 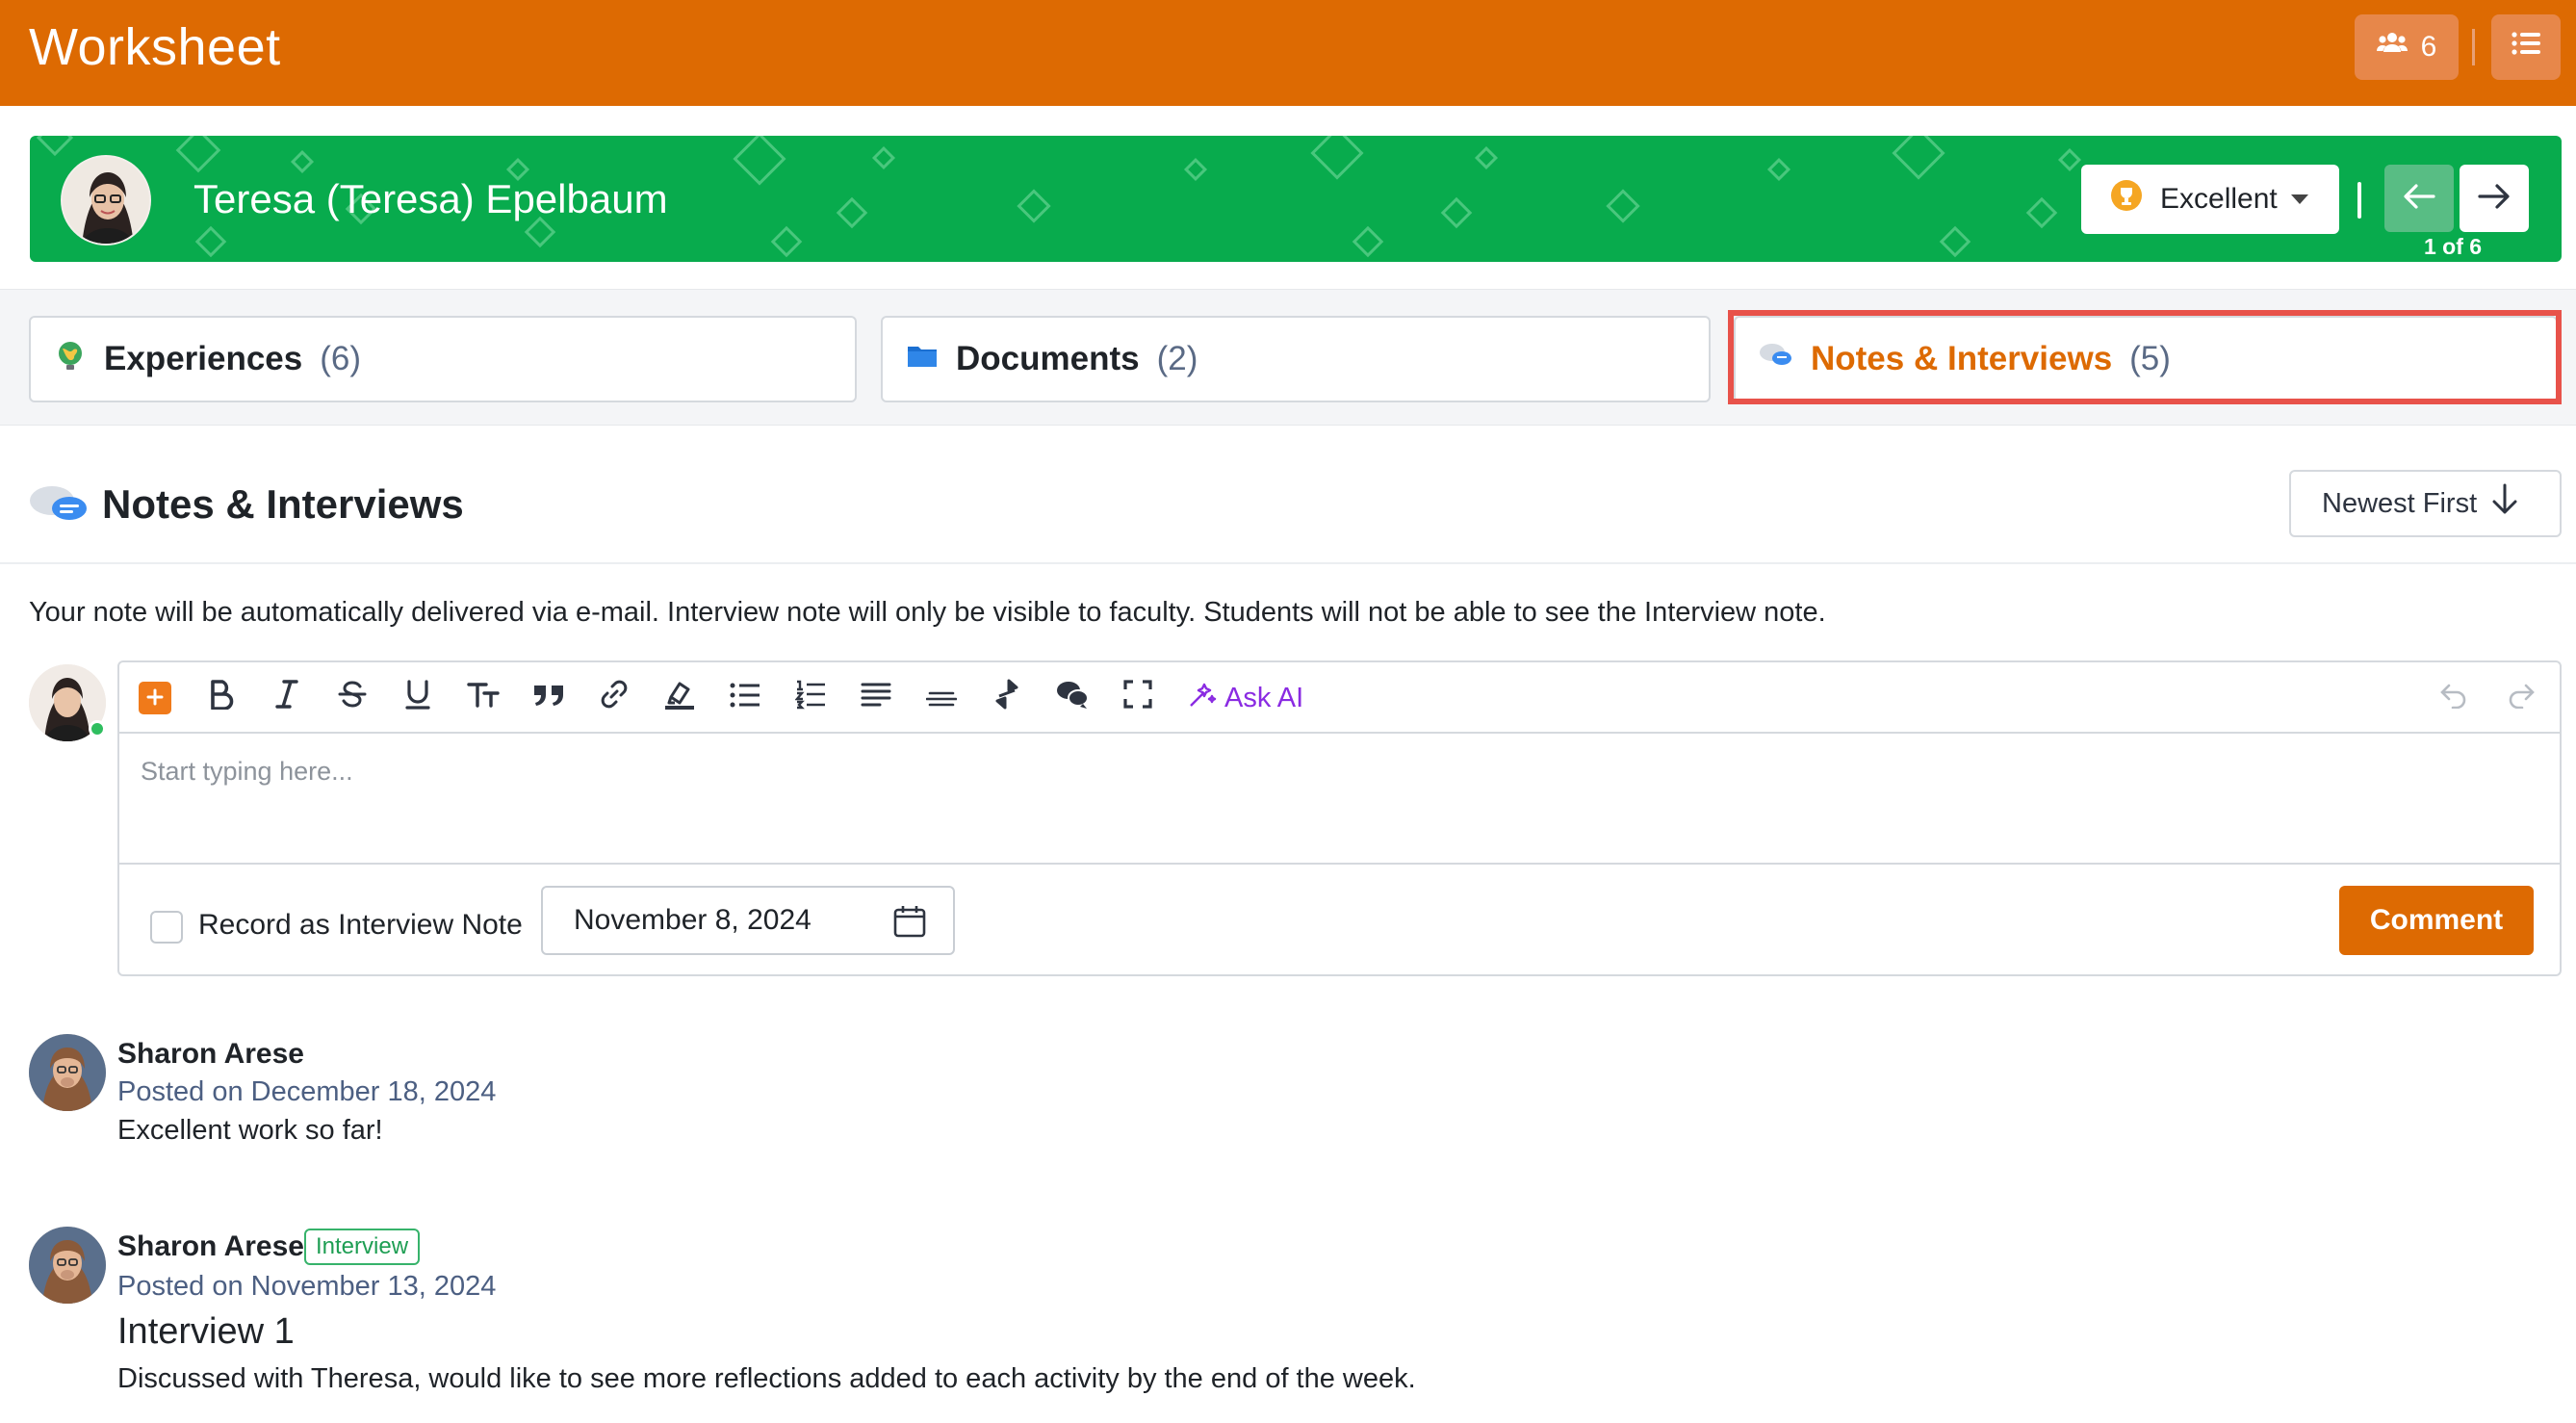 I want to click on chevron-down-icon, so click(x=2299, y=199).